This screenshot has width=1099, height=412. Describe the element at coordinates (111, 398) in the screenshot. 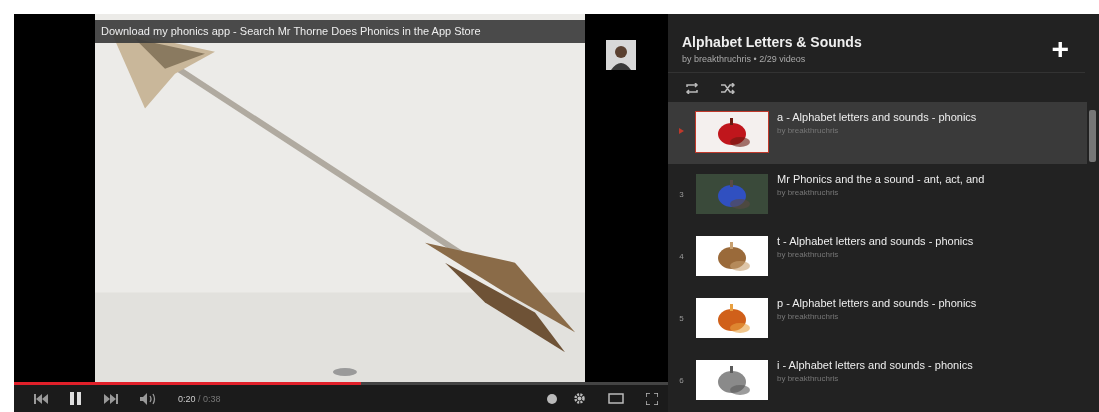

I see `next-icon` at that location.